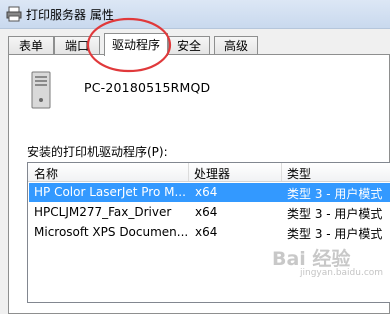  I want to click on tab-label: 高级, so click(235, 46).